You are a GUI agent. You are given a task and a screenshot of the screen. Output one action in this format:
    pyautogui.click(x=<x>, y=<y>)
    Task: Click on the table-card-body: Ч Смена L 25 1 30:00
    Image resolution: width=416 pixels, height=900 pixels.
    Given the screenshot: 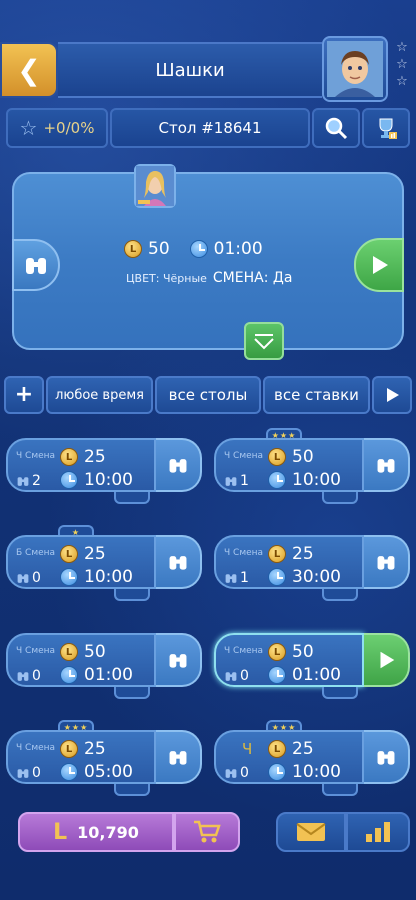 What is the action you would take?
    pyautogui.click(x=289, y=562)
    